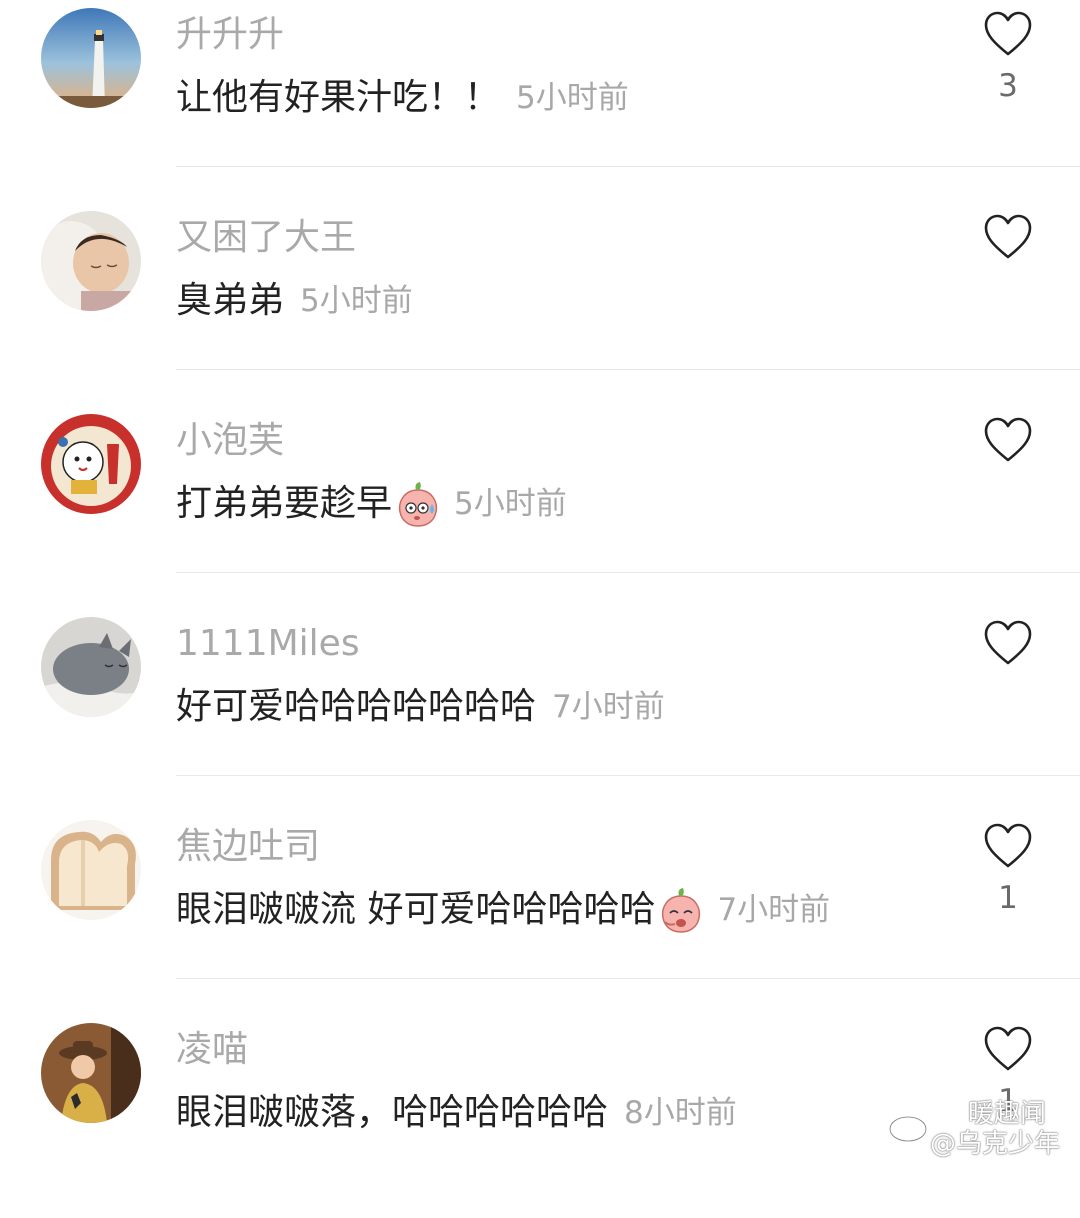 This screenshot has width=1080, height=1218. I want to click on comment-body: 打弟弟要趁早 5小时前, so click(371, 504).